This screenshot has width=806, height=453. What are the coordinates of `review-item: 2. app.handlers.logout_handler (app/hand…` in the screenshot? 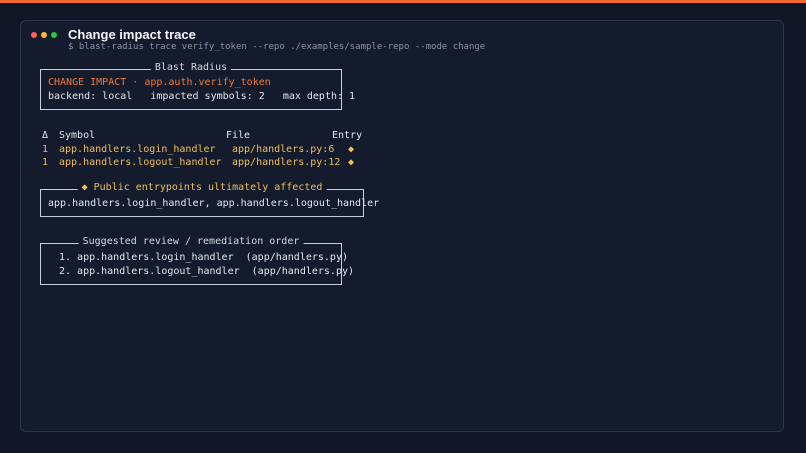 It's located at (207, 271).